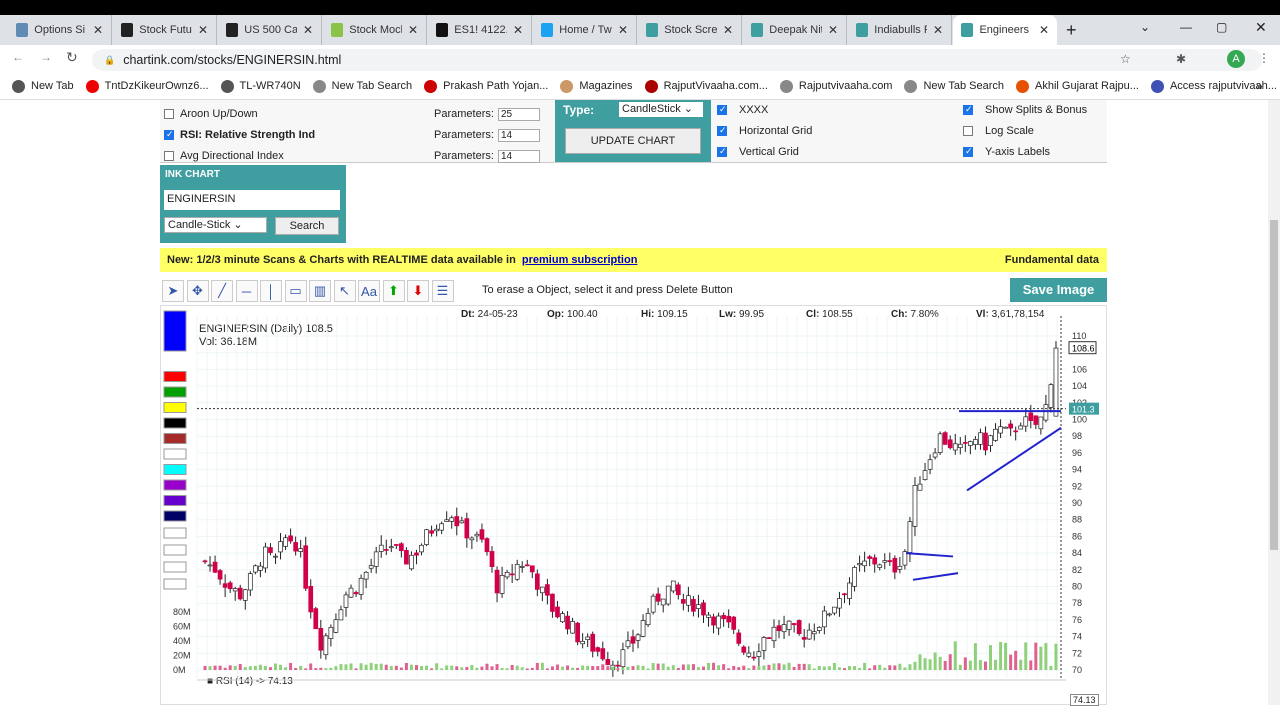  Describe the element at coordinates (1125, 59) in the screenshot. I see `star-icon: ☆` at that location.